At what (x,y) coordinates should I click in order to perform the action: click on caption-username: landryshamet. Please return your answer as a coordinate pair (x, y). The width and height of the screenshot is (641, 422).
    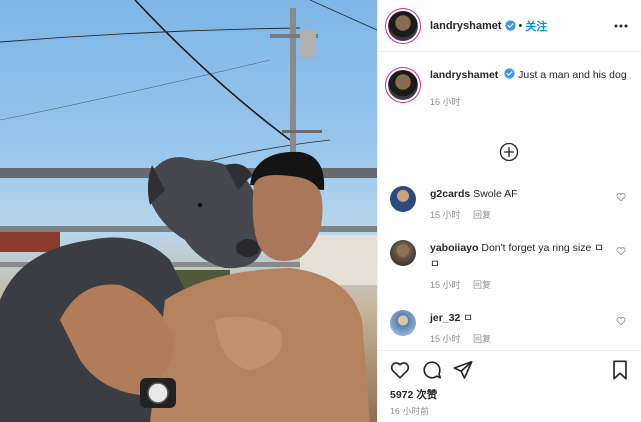
    Looking at the image, I should click on (464, 75).